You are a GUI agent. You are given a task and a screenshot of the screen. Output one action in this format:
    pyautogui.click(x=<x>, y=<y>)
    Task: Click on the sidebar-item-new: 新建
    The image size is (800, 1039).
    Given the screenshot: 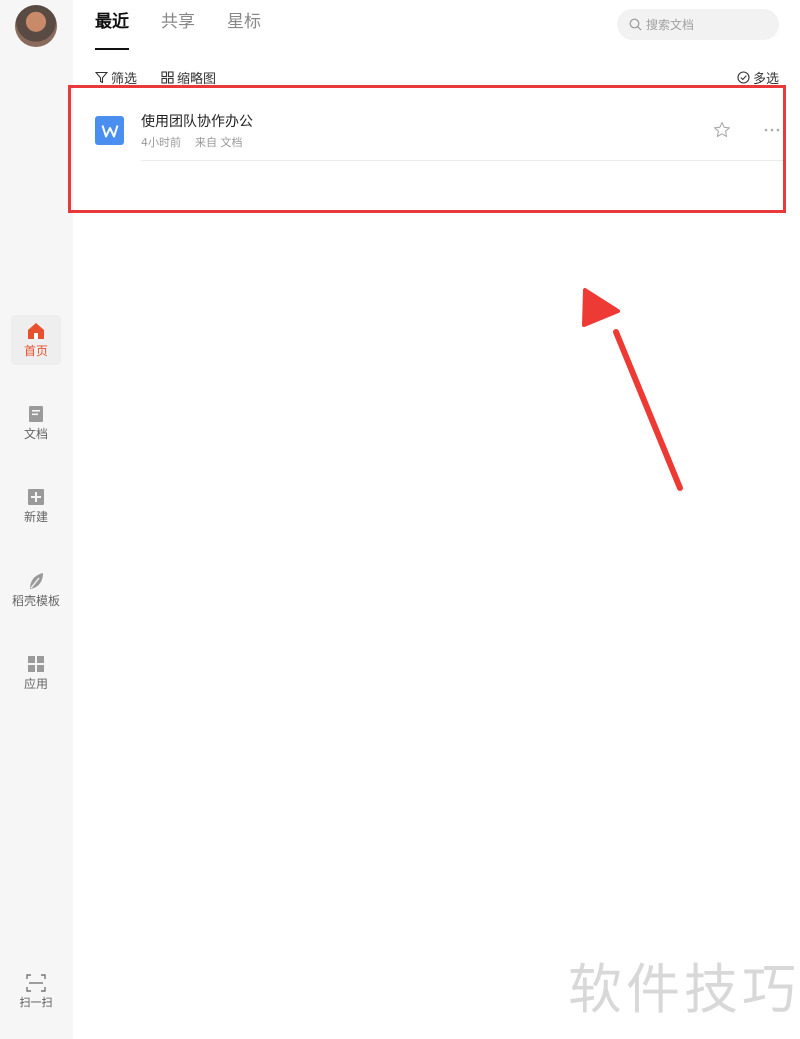 What is the action you would take?
    pyautogui.click(x=36, y=506)
    